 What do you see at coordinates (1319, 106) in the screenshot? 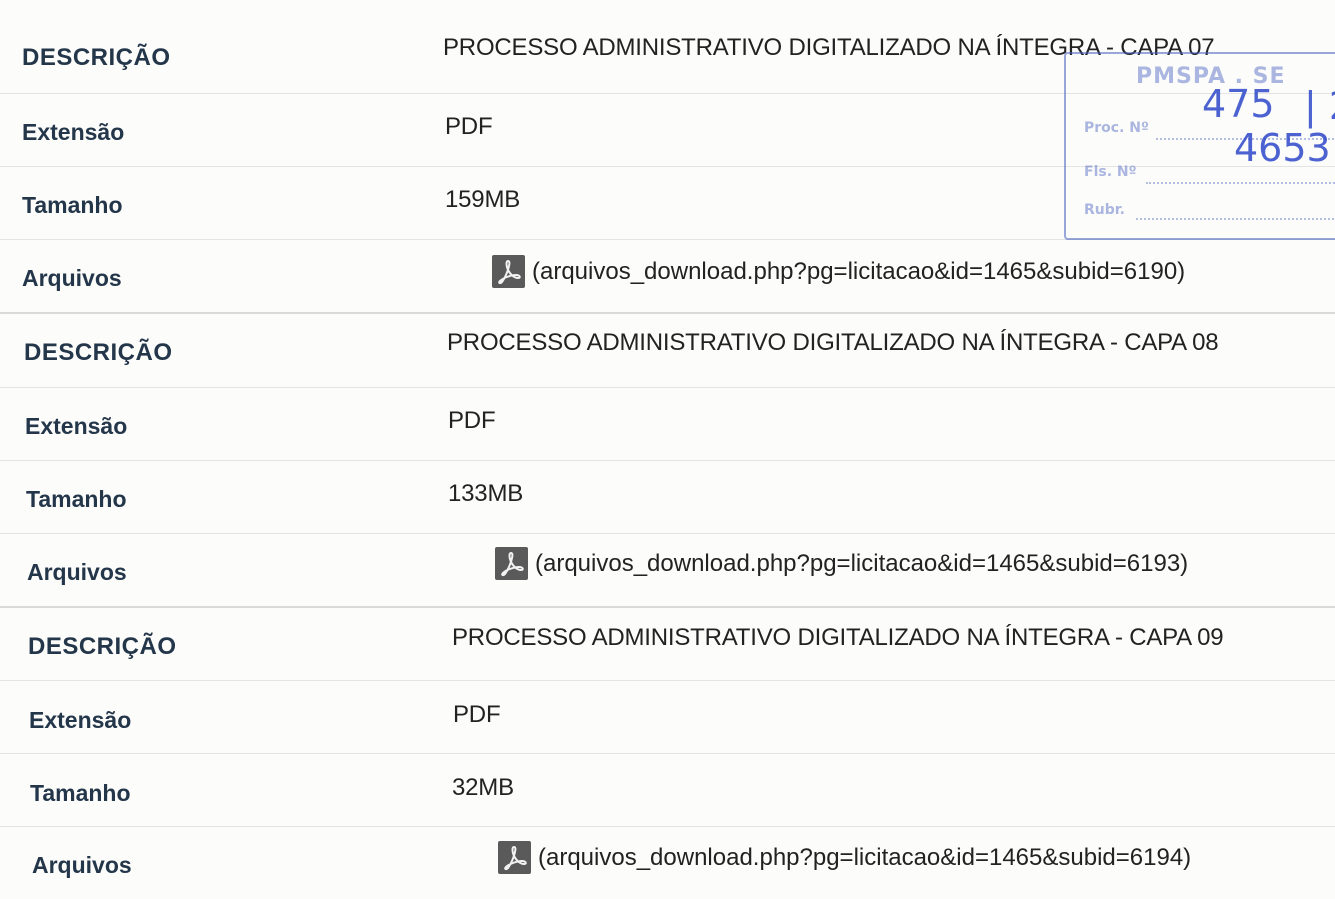
I see `stamp-handwritten-year: | 2` at bounding box center [1319, 106].